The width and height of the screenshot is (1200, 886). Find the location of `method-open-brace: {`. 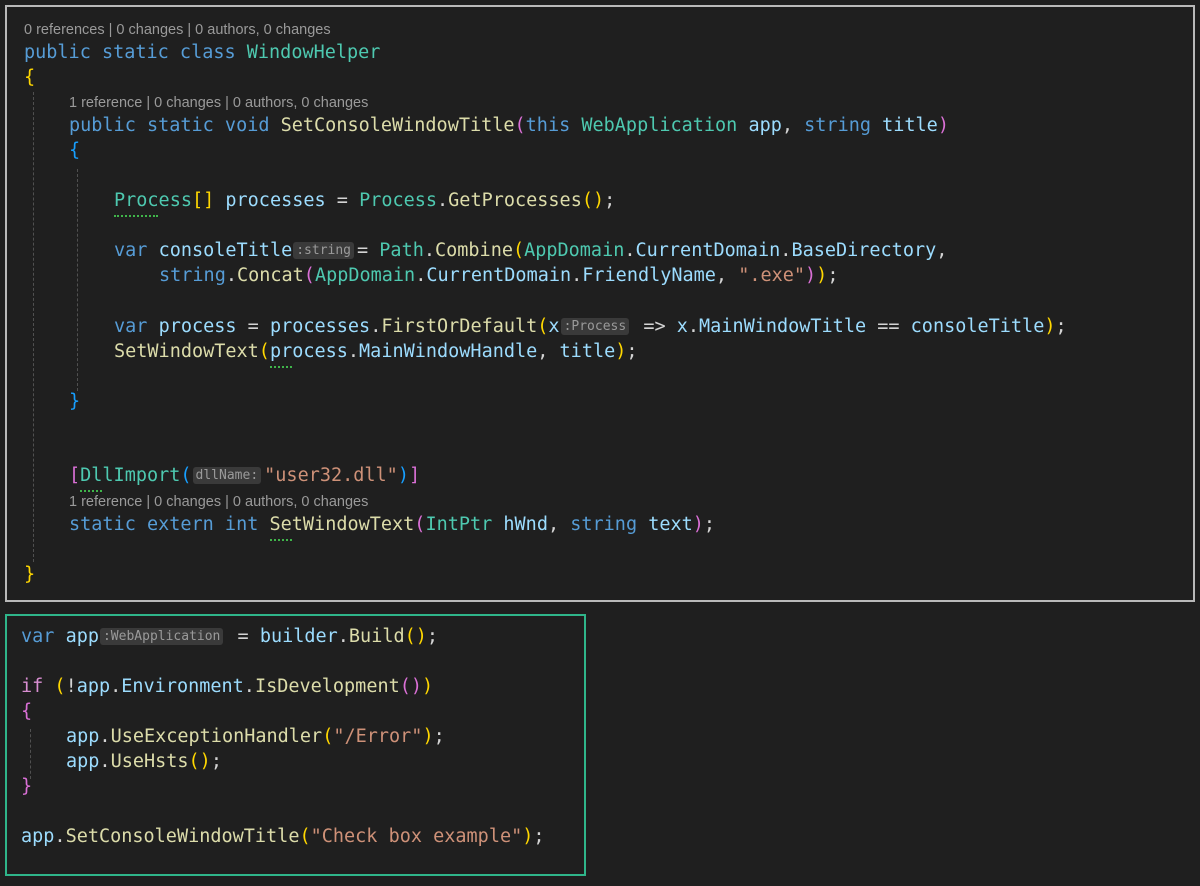

method-open-brace: { is located at coordinates (75, 150).